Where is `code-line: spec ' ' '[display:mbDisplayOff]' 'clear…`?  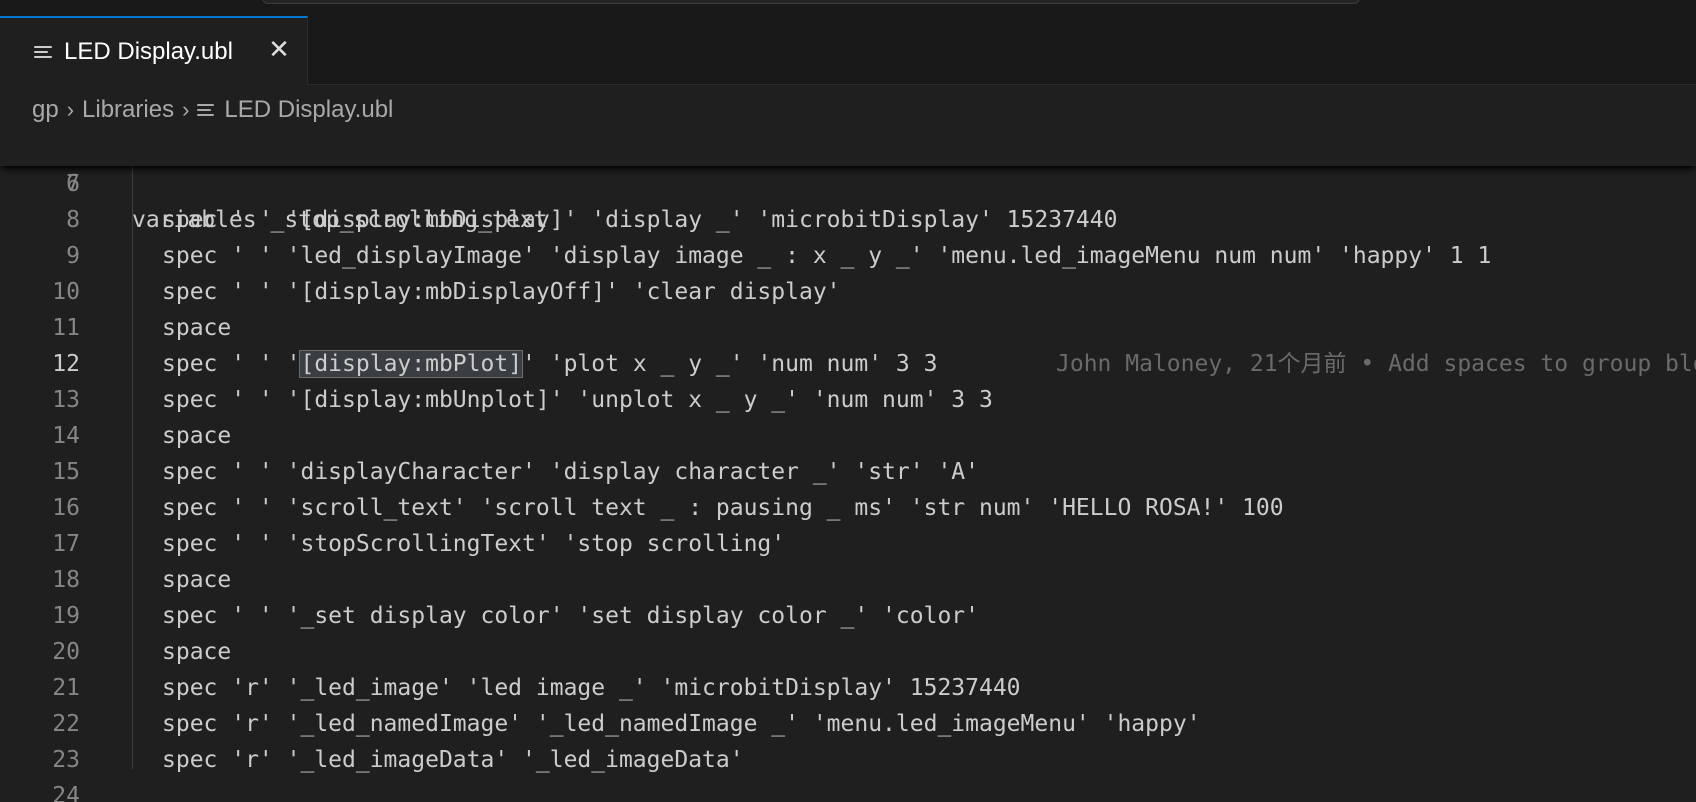 code-line: spec ' ' '[display:mbDisplayOff]' 'clear… is located at coordinates (501, 292).